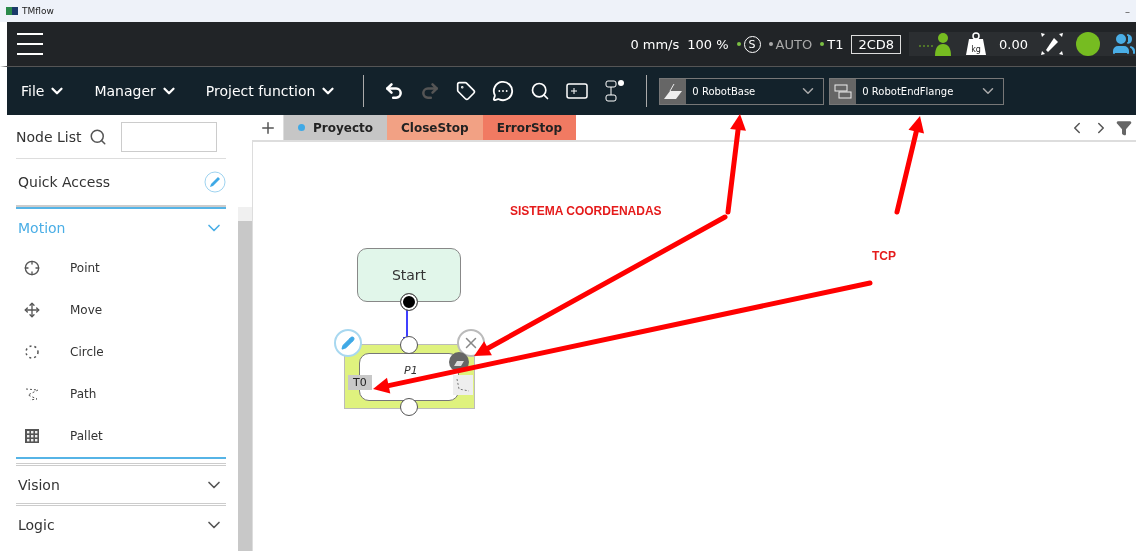  What do you see at coordinates (466, 91) in the screenshot?
I see `tag-icon` at bounding box center [466, 91].